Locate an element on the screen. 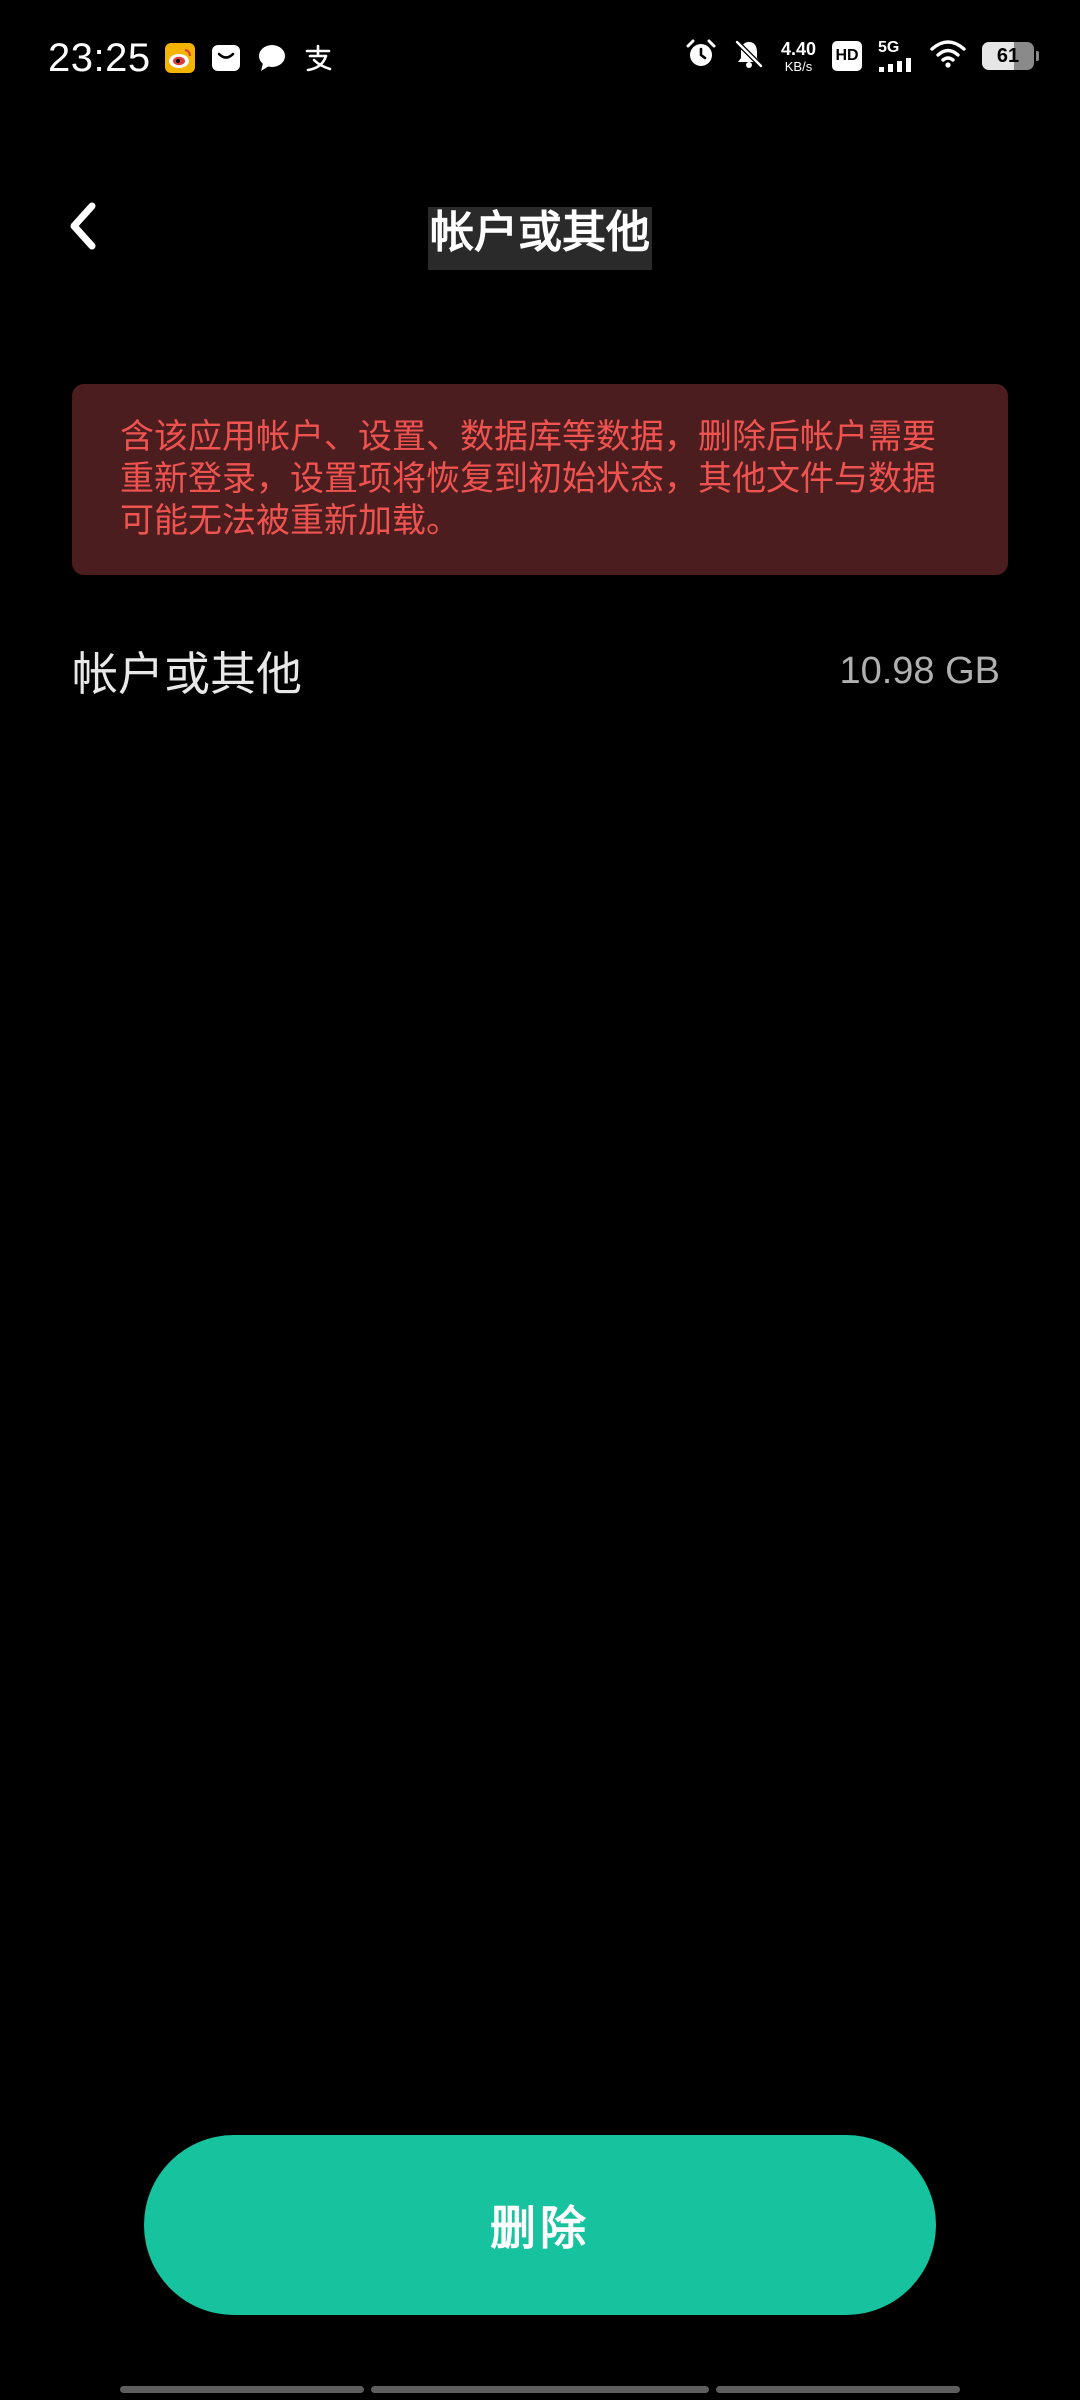 The image size is (1080, 2400). network-speed-unit: KB/s is located at coordinates (798, 66).